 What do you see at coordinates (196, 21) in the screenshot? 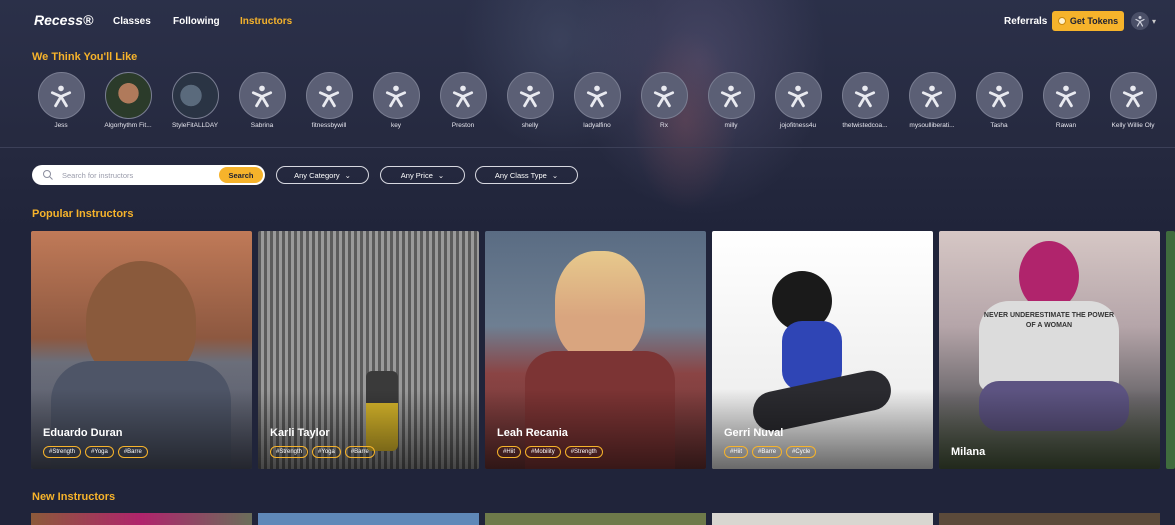
I see `nav-link-following: Following` at bounding box center [196, 21].